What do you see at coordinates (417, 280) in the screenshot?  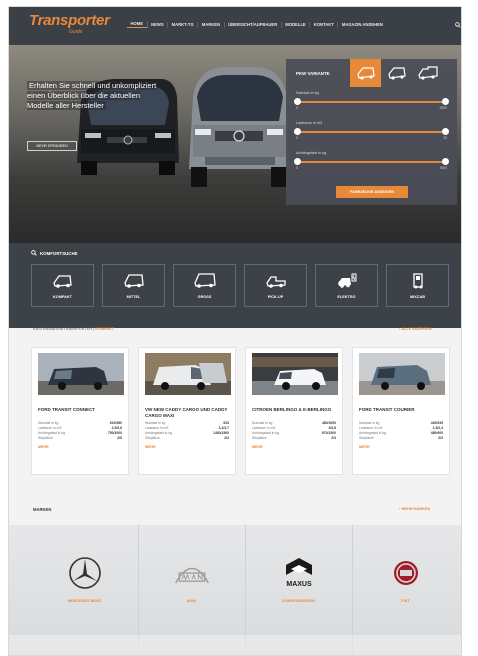 I see `mixcab-icon` at bounding box center [417, 280].